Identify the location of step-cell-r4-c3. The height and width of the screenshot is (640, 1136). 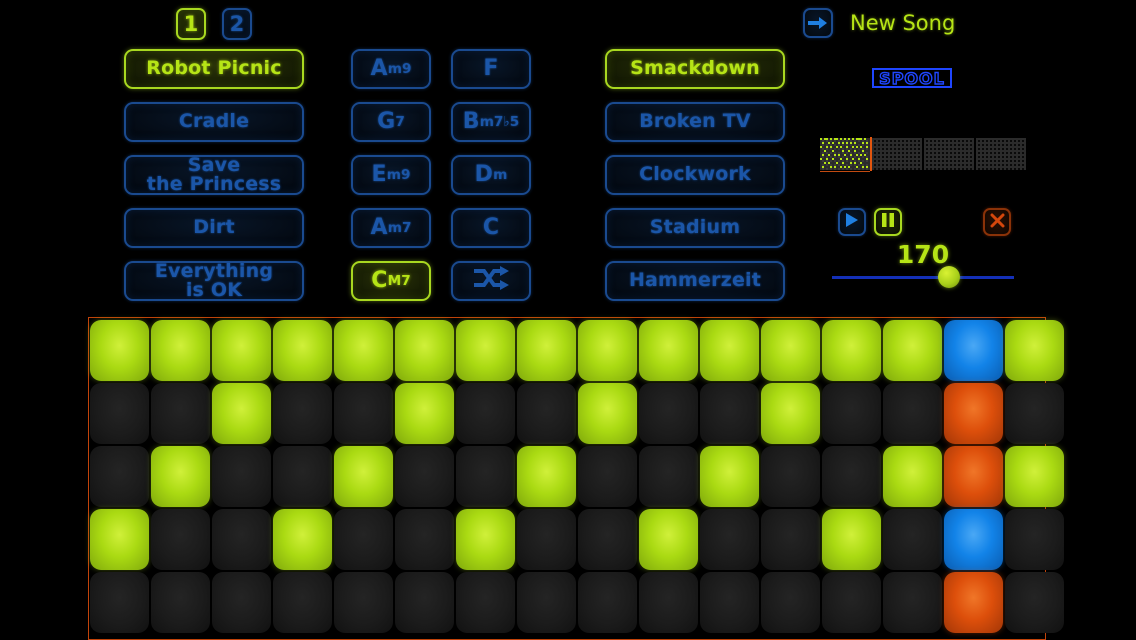
(241, 539).